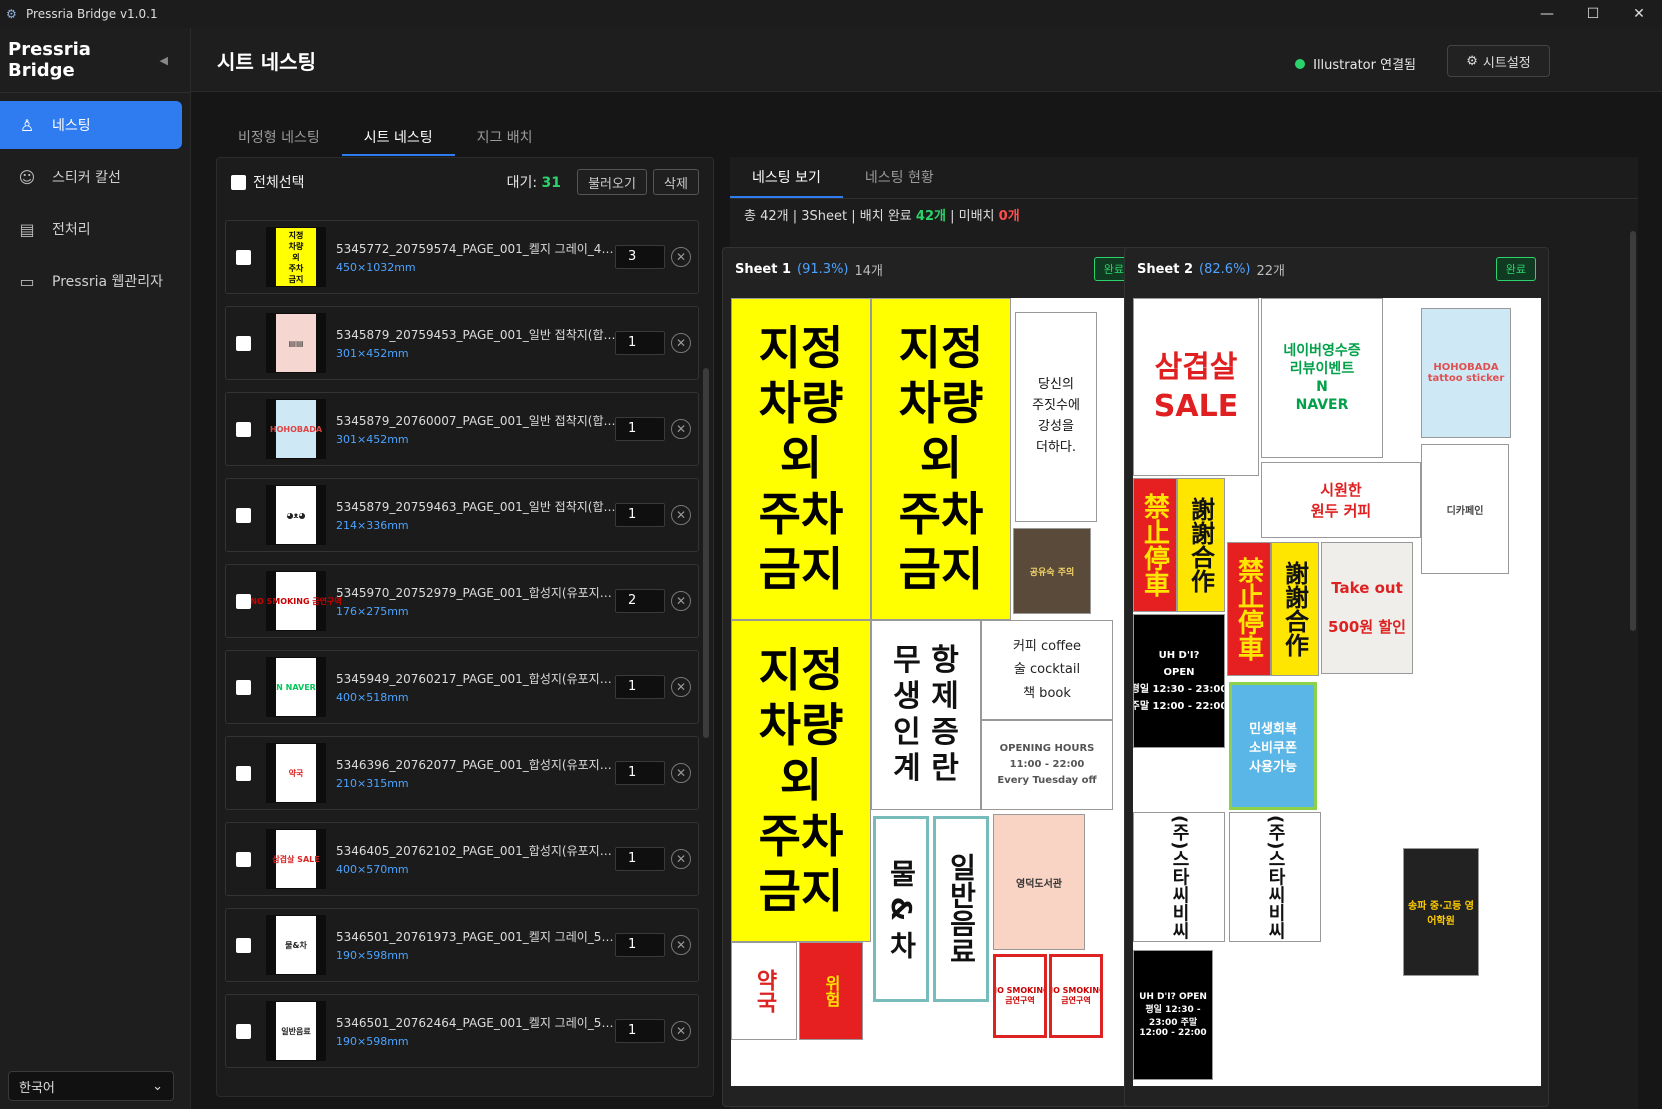  I want to click on sticker-icon: ☺, so click(27, 177).